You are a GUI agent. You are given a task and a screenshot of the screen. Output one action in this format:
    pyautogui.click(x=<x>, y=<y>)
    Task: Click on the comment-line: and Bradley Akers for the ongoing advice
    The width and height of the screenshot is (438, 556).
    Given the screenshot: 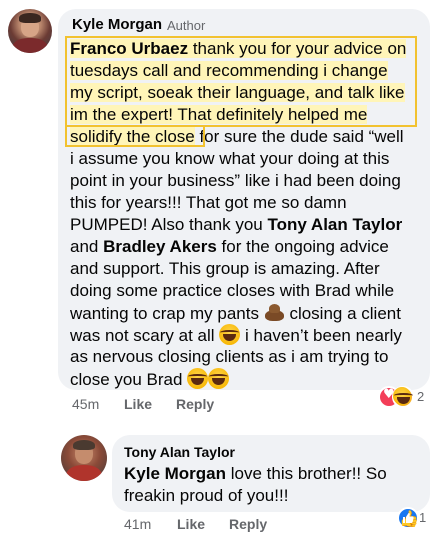 What is the action you would take?
    pyautogui.click(x=229, y=247)
    